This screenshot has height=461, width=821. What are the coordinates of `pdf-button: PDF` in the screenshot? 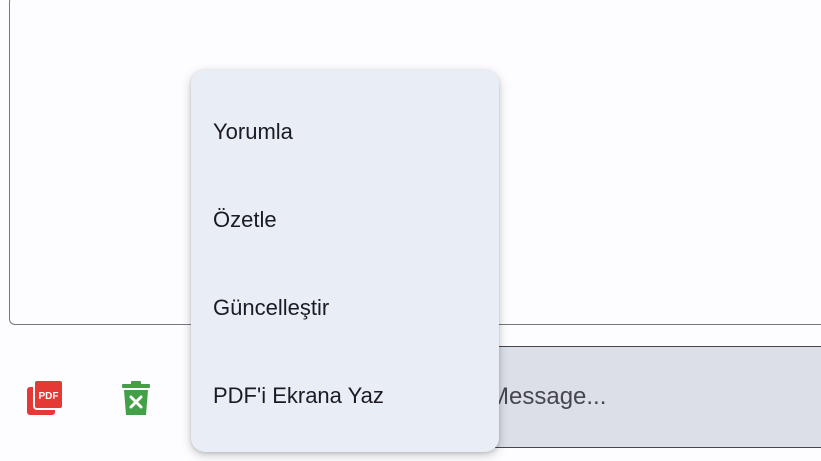 It's located at (45, 398).